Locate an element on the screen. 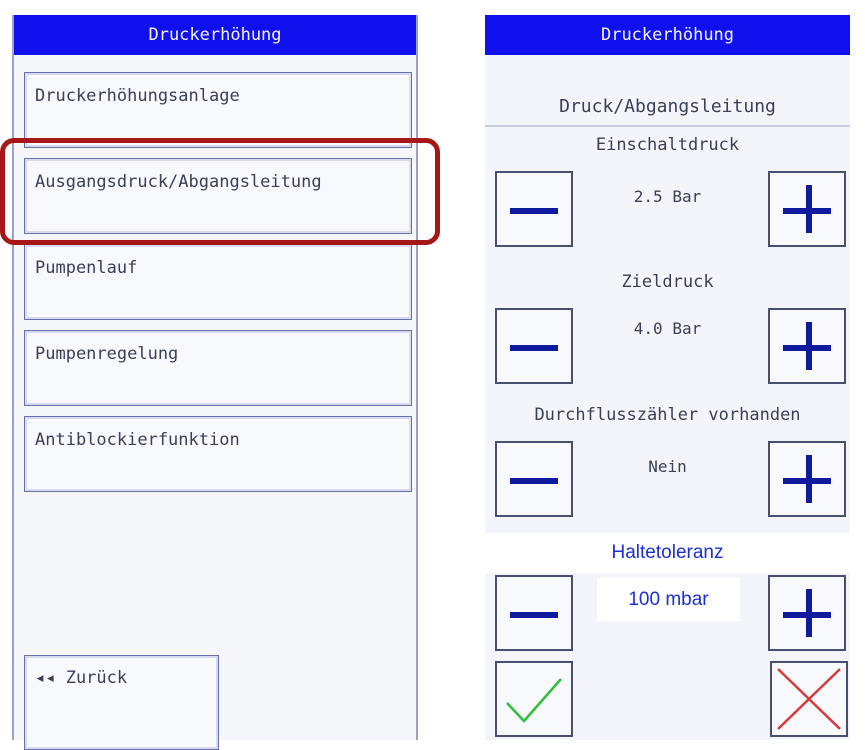  selection-highlight is located at coordinates (220, 191).